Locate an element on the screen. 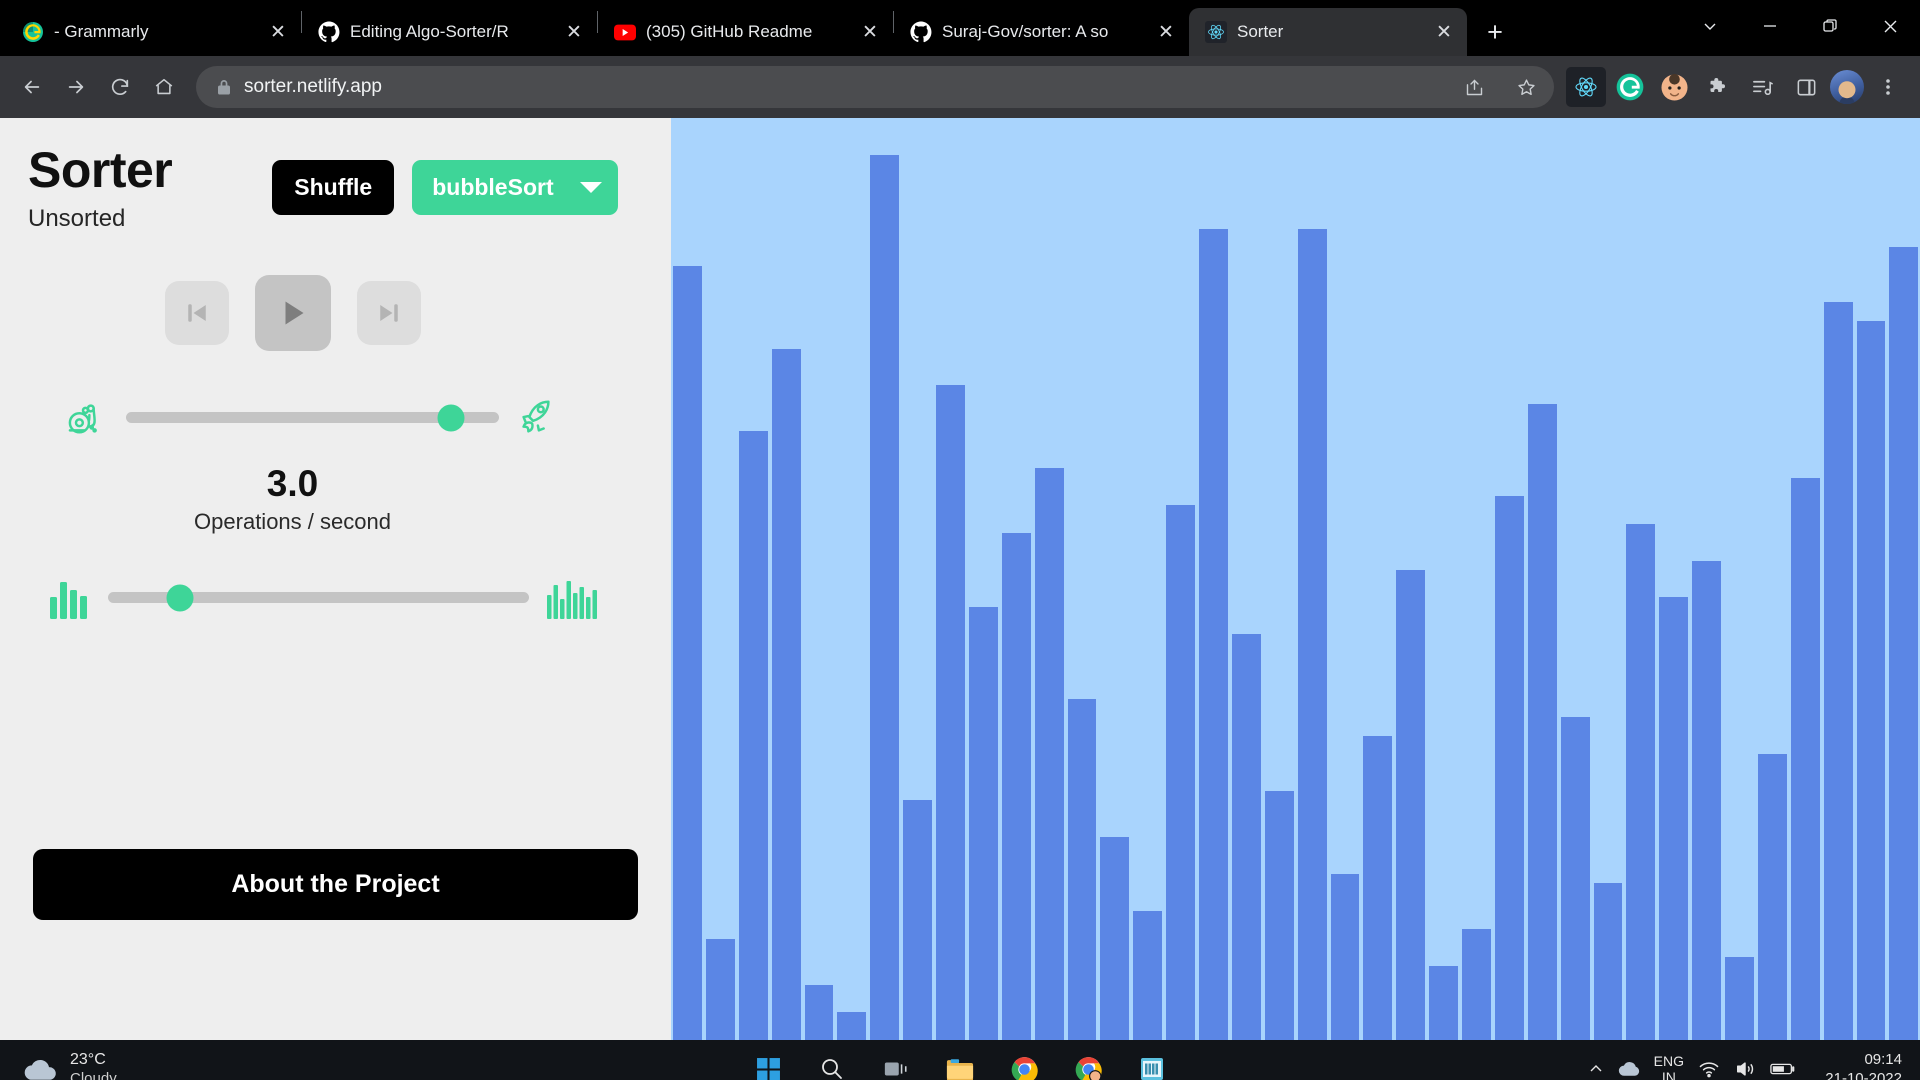 Image resolution: width=1920 pixels, height=1080 pixels. speed-slider-track is located at coordinates (312, 417).